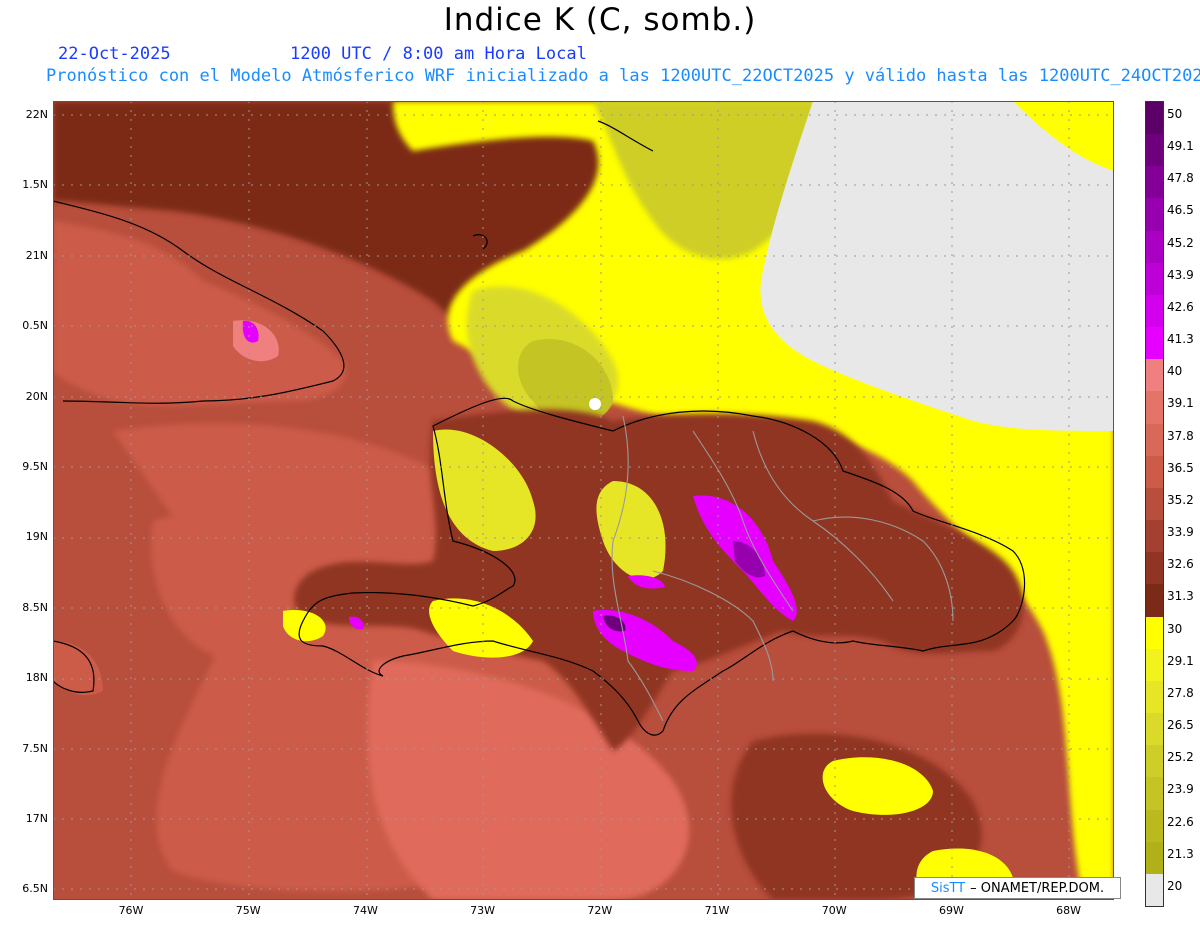 This screenshot has width=1200, height=927. I want to click on colorbar-label: 23.9, so click(1180, 789).